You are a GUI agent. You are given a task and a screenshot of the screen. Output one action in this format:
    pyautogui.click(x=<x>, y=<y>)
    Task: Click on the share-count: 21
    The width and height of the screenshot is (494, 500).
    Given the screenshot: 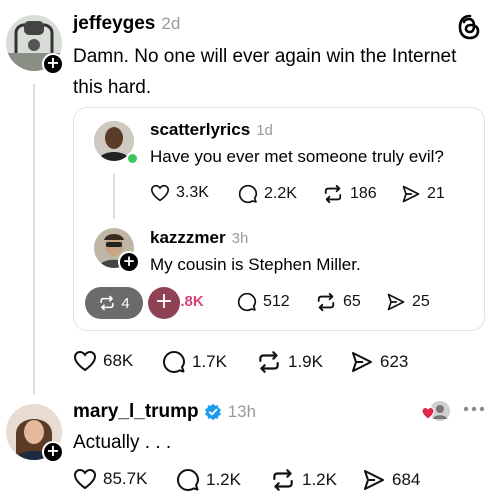 What is the action you would take?
    pyautogui.click(x=436, y=193)
    